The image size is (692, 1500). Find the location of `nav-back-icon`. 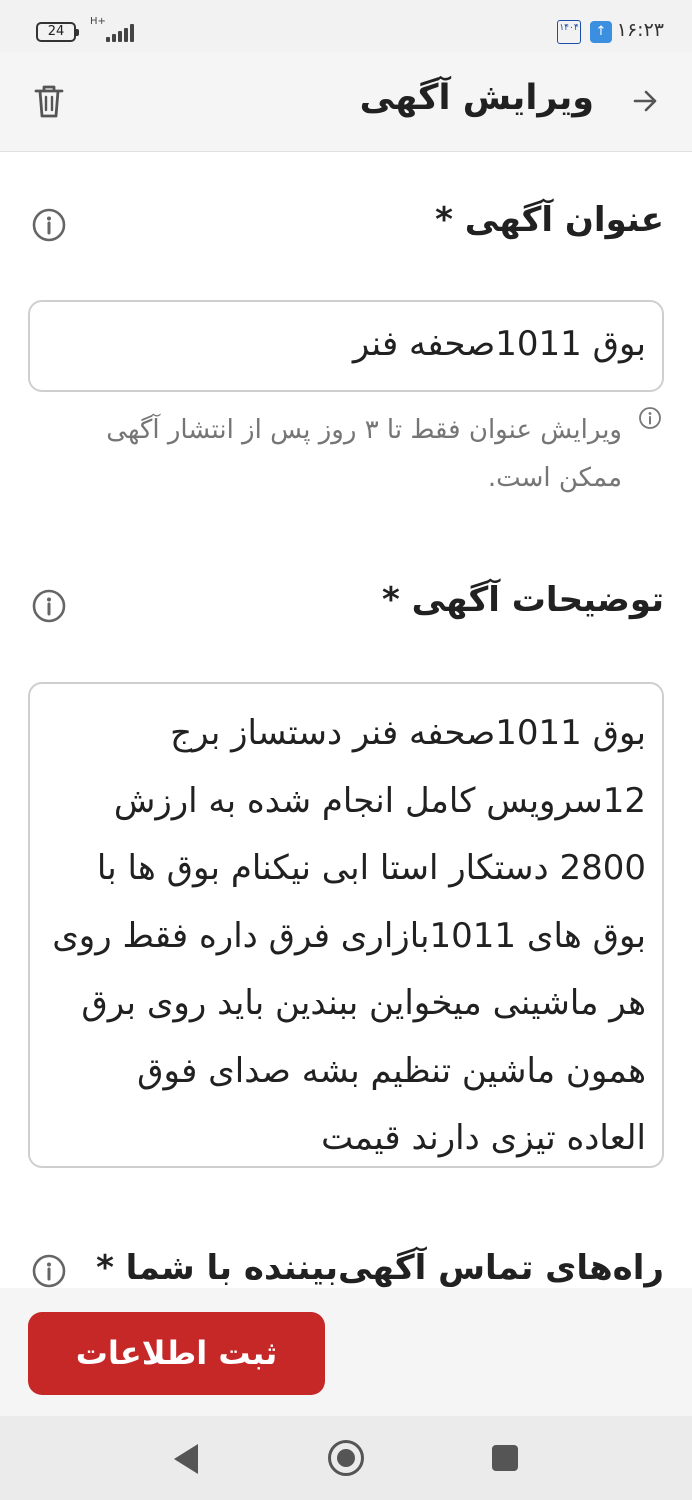

nav-back-icon is located at coordinates (186, 1459).